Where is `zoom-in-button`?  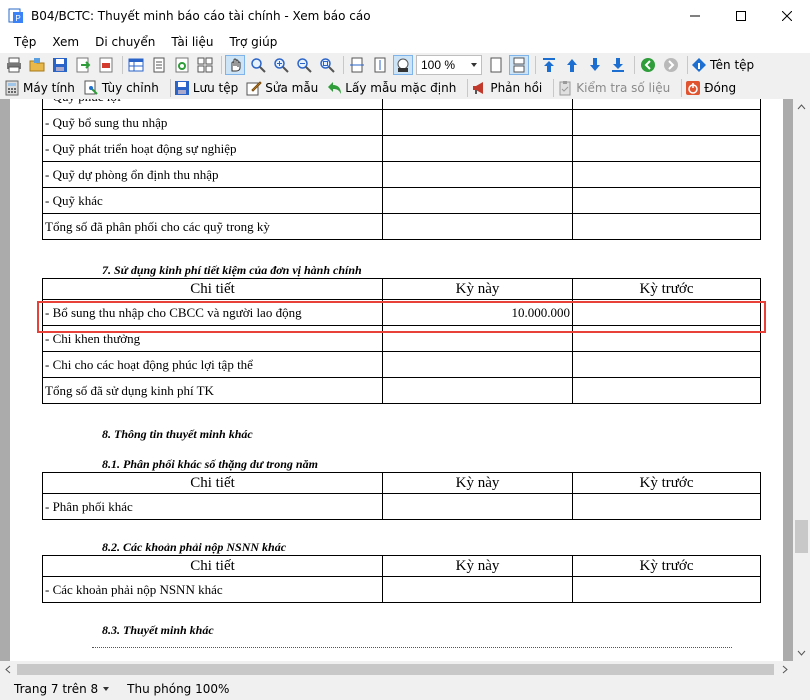
zoom-in-button is located at coordinates (281, 65).